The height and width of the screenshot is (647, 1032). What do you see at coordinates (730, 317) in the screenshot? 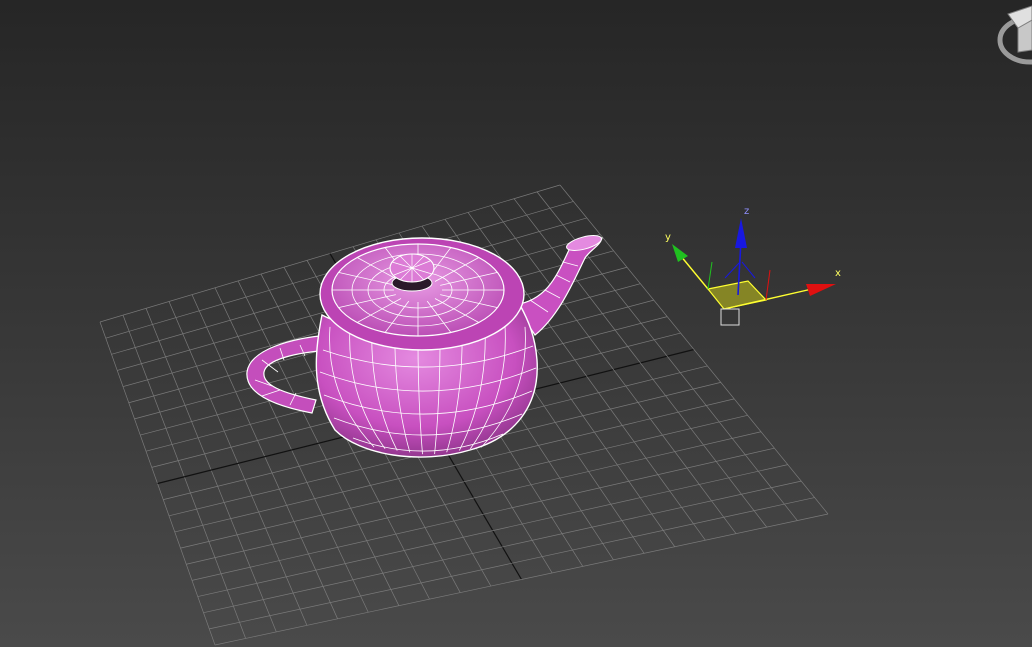
I see `gizmo-center-box` at bounding box center [730, 317].